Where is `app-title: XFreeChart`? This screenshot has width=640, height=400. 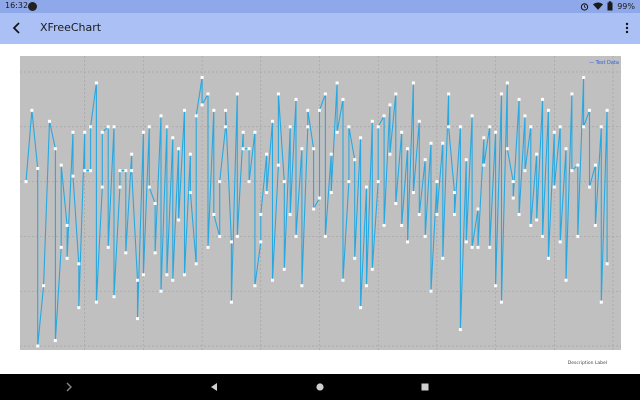 app-title: XFreeChart is located at coordinates (71, 27).